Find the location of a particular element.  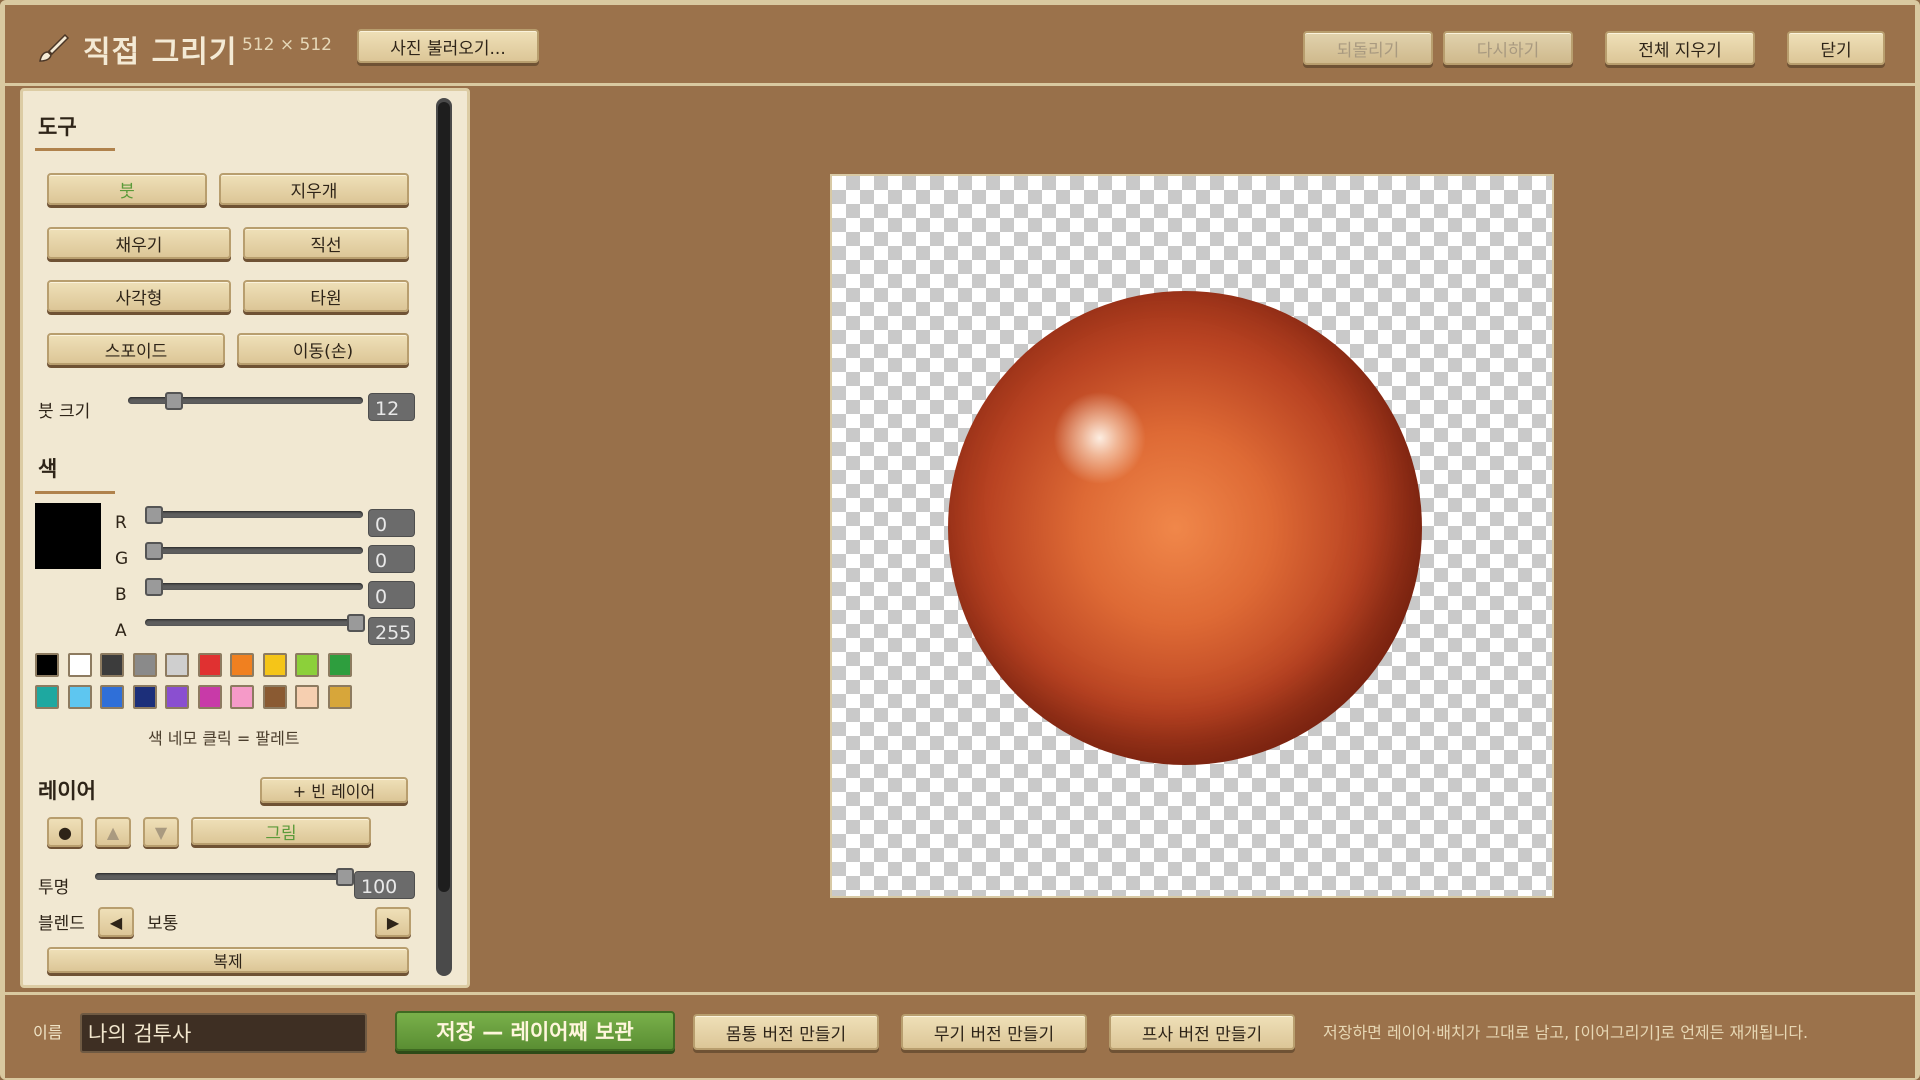

save-button: 저장 — 레이어째 보관 is located at coordinates (535, 1031).